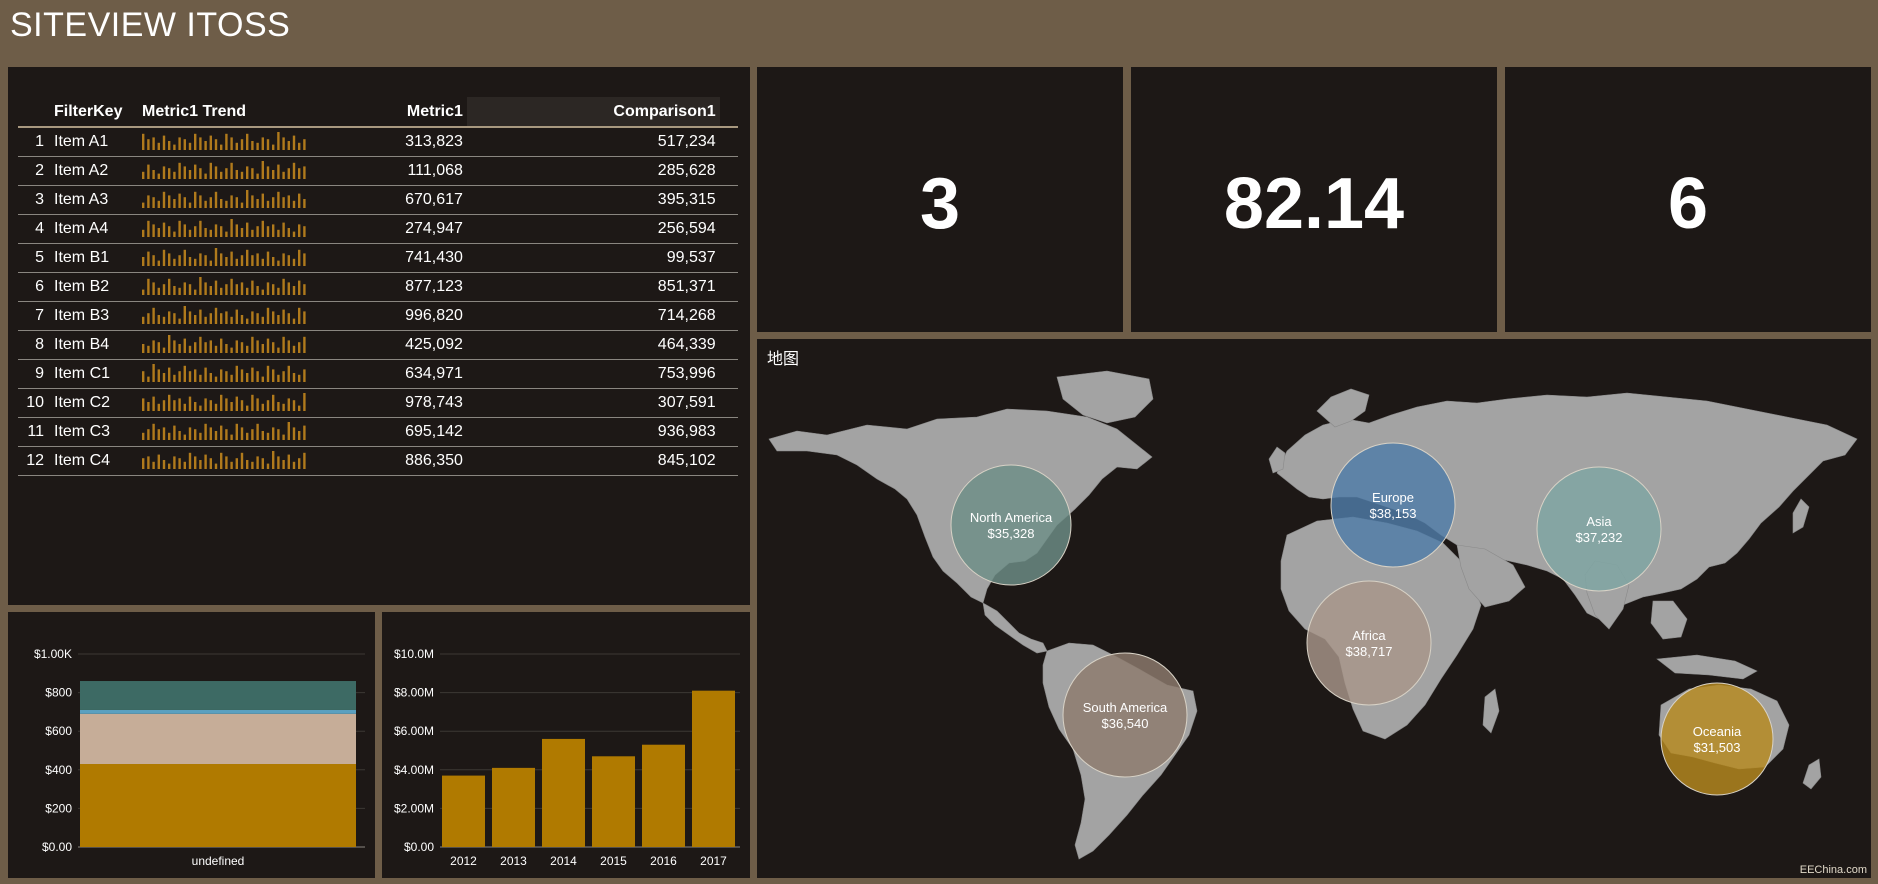 The image size is (1878, 884). I want to click on region-bubble-africa: Africa$38,717, so click(1369, 643).